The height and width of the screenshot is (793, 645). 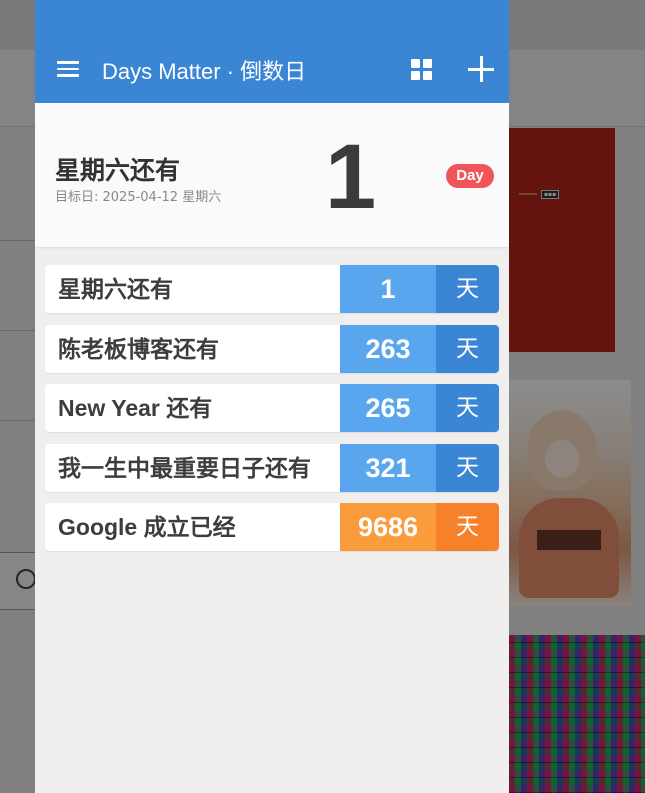 I want to click on day-unit-badge: Day, so click(x=470, y=176).